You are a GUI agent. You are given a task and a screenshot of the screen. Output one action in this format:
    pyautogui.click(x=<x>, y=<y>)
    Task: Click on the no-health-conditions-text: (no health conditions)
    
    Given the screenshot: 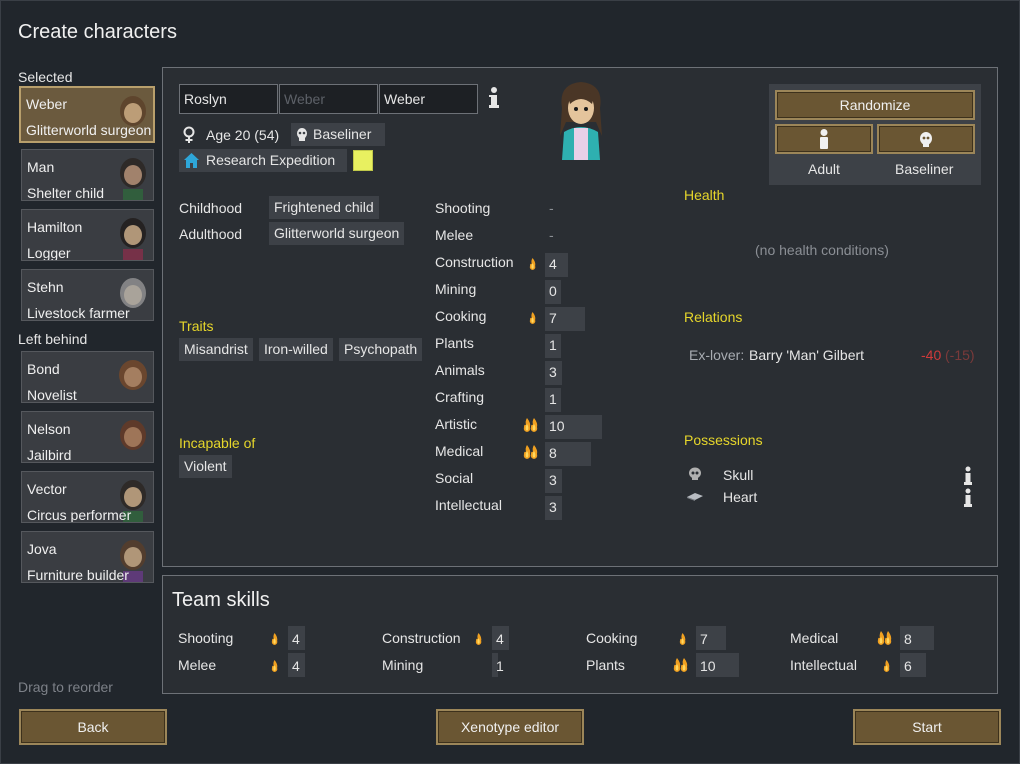 What is the action you would take?
    pyautogui.click(x=822, y=250)
    